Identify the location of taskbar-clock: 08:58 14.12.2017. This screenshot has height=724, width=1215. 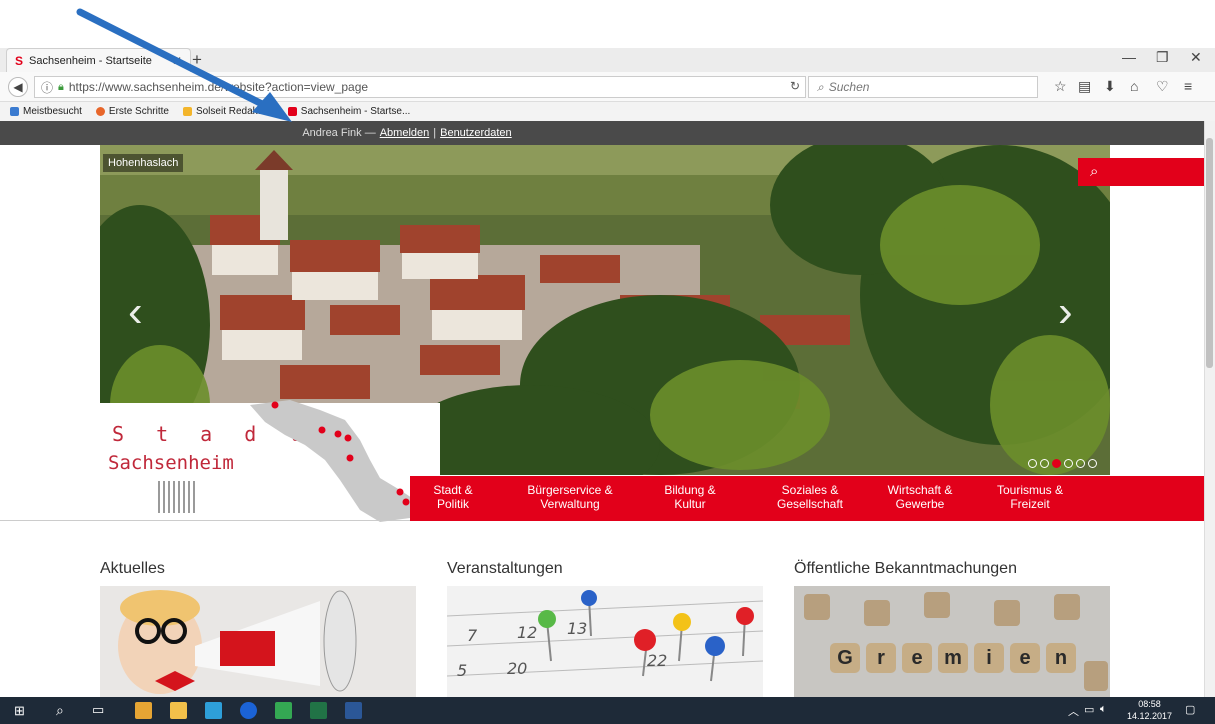
(1149, 710).